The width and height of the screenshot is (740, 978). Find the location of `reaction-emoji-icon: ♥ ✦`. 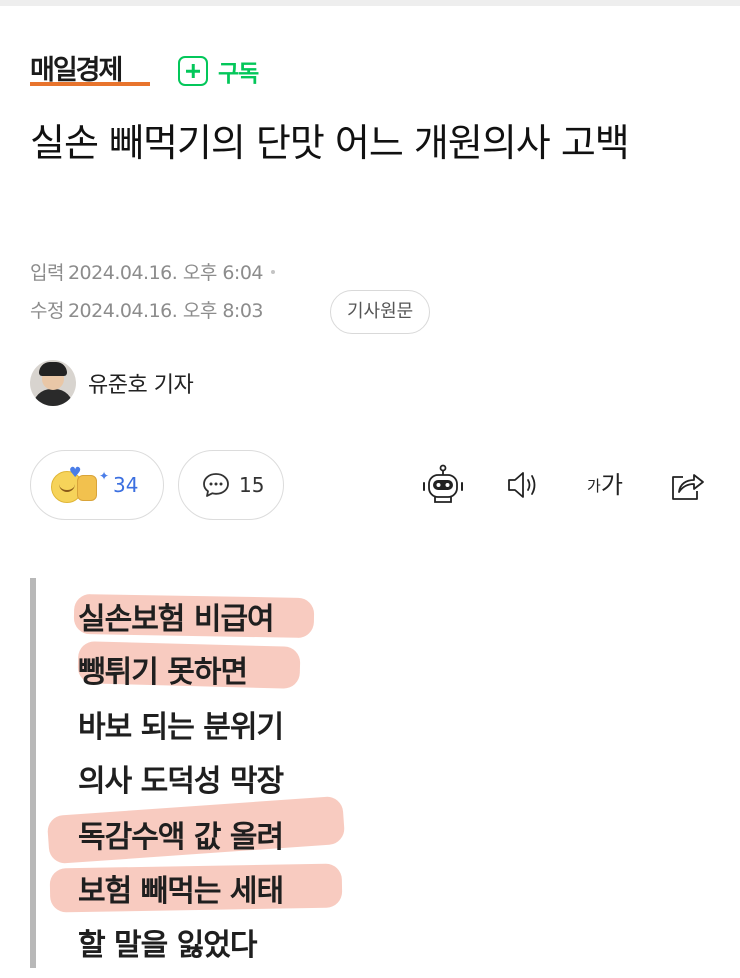

reaction-emoji-icon: ♥ ✦ is located at coordinates (80, 485).